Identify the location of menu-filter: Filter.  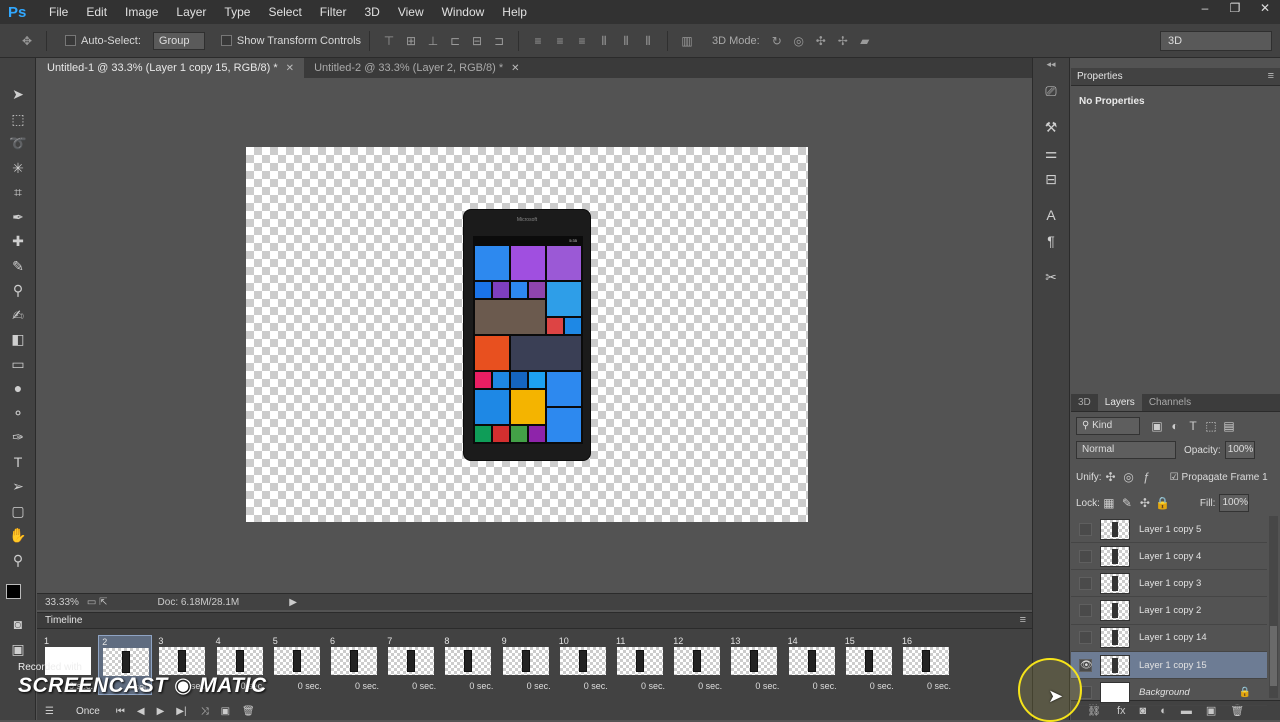
(333, 12).